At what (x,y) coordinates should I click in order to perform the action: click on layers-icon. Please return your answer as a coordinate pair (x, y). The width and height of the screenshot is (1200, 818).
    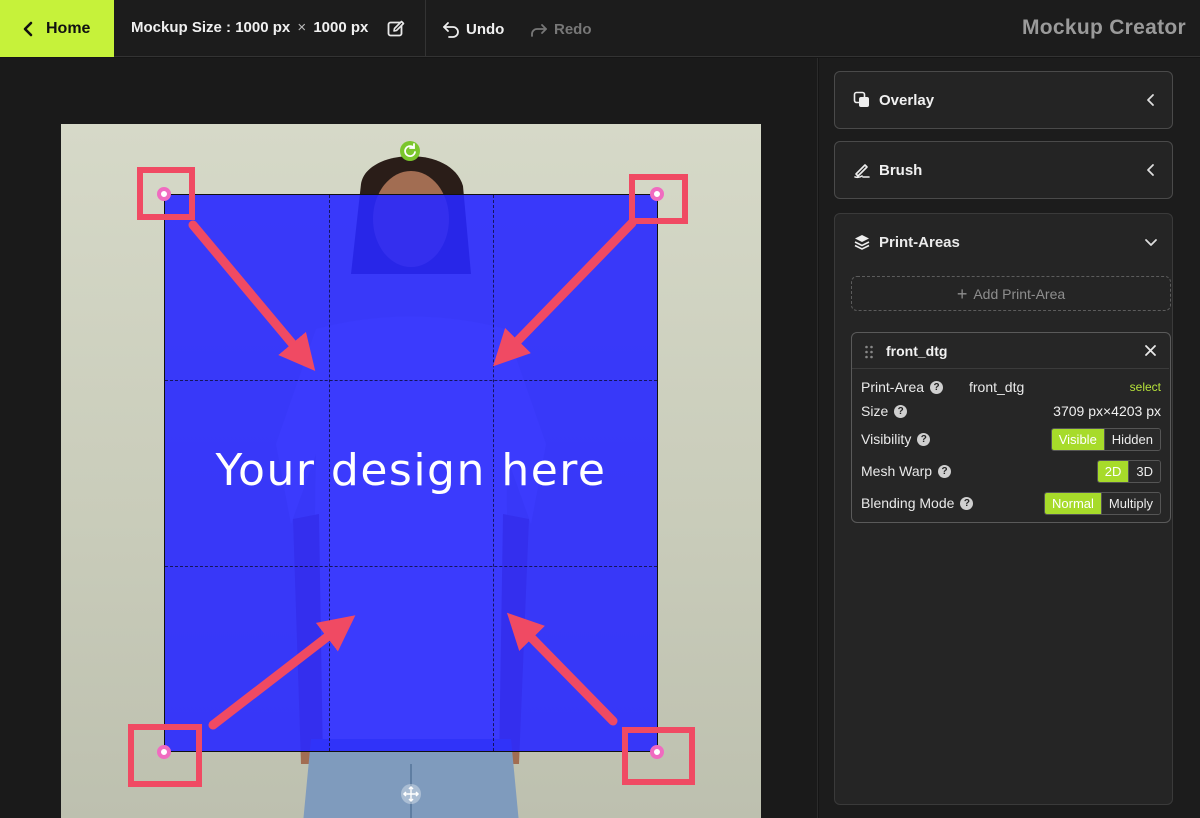
    Looking at the image, I should click on (862, 242).